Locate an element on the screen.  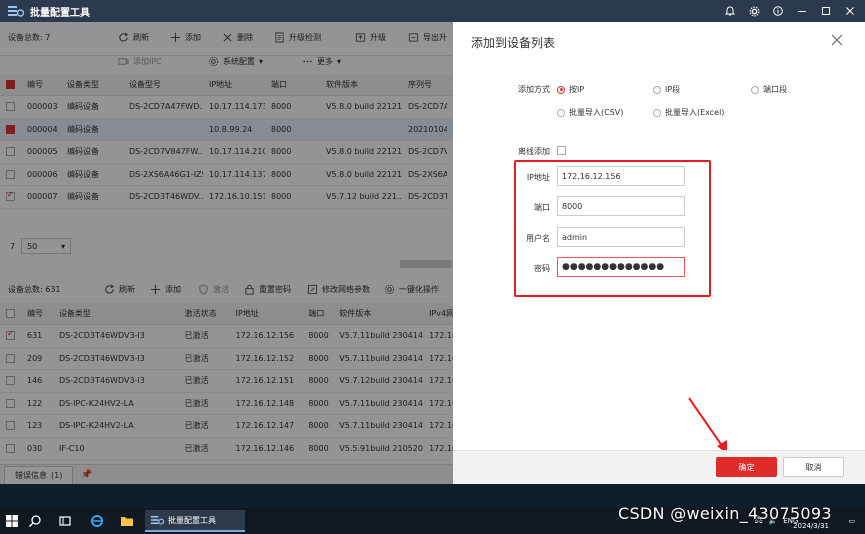
table-cell: IF-C10 is located at coordinates (71, 448).